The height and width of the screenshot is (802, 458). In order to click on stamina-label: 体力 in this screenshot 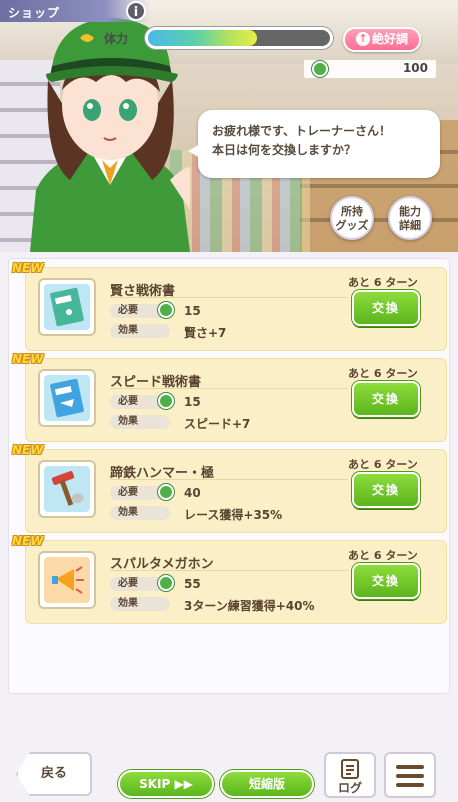, I will do `click(116, 39)`.